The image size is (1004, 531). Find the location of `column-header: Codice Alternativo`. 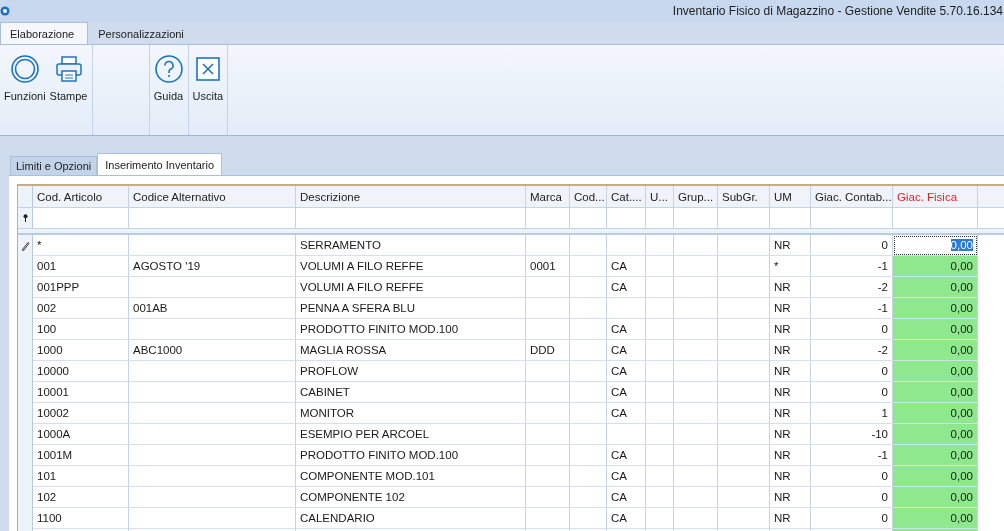

column-header: Codice Alternativo is located at coordinates (212, 196).